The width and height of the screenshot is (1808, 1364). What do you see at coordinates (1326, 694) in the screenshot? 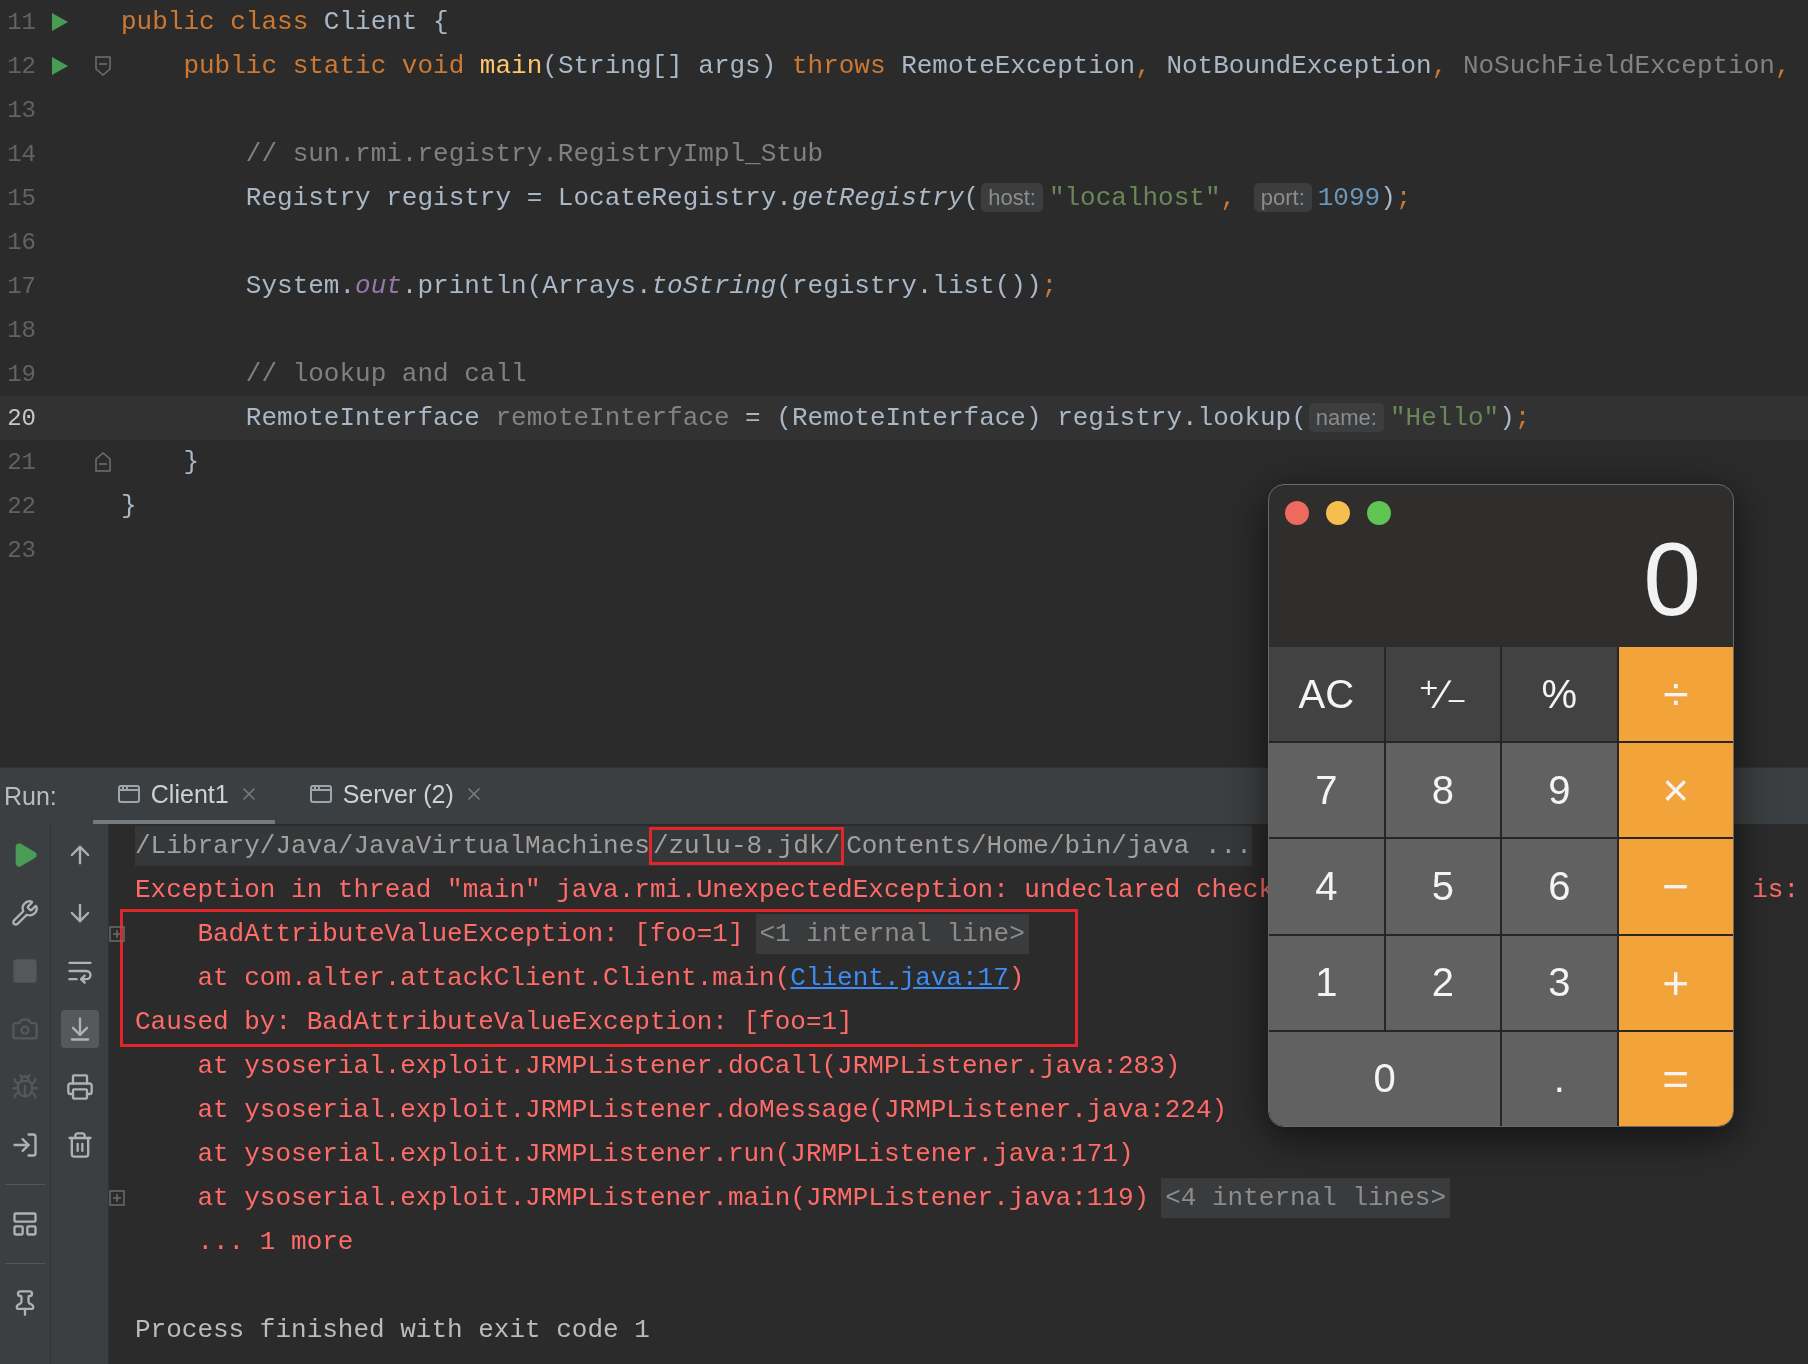
I see `calculator-key: AC` at bounding box center [1326, 694].